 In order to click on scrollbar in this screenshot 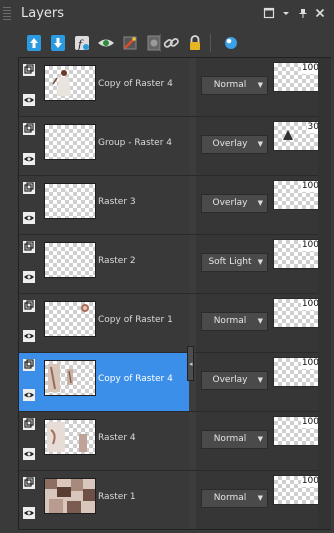, I will do `click(324, 293)`.